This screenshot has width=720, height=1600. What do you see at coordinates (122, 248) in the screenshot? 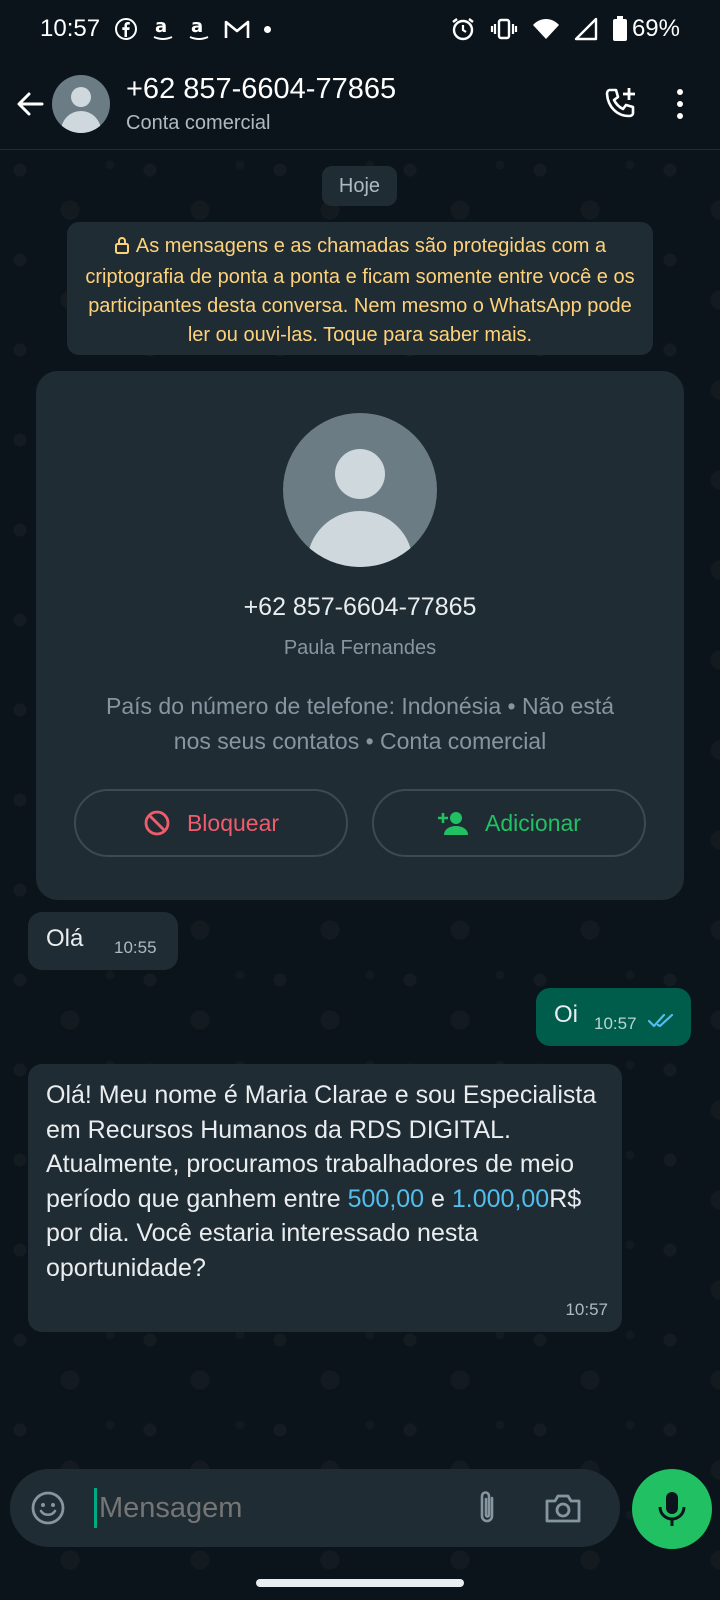
I see `lock-icon` at bounding box center [122, 248].